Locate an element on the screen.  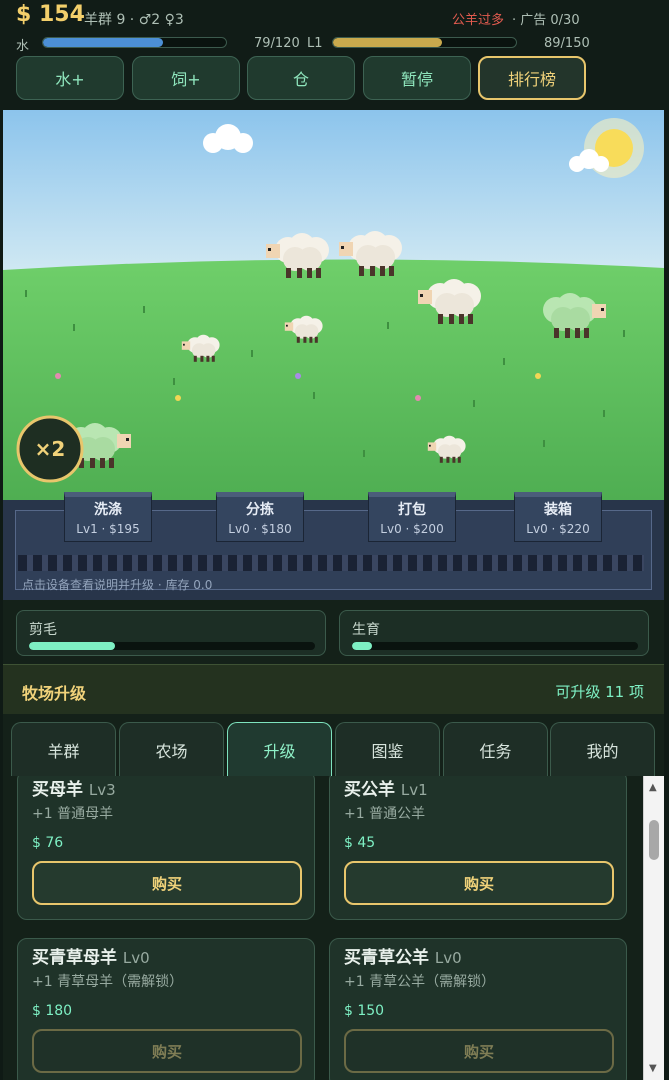
tab-profile: 我的 is located at coordinates (602, 749).